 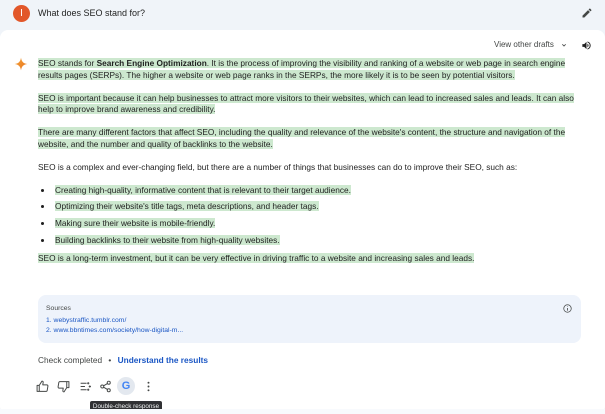 What do you see at coordinates (86, 320) in the screenshot?
I see `source-link: 1. webystraffic.tumblr.com/` at bounding box center [86, 320].